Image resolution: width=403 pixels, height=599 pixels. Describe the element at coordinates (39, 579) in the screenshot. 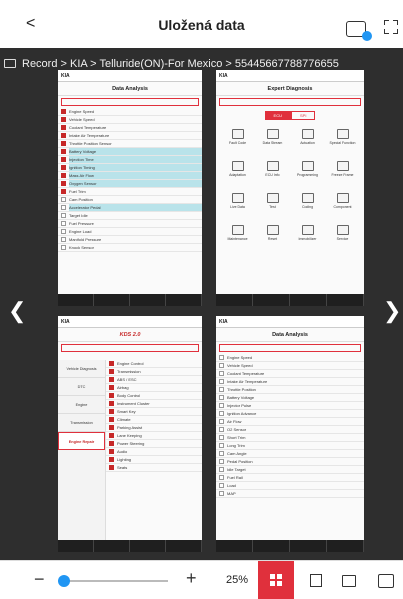

I see `zoom-out-button: −` at that location.